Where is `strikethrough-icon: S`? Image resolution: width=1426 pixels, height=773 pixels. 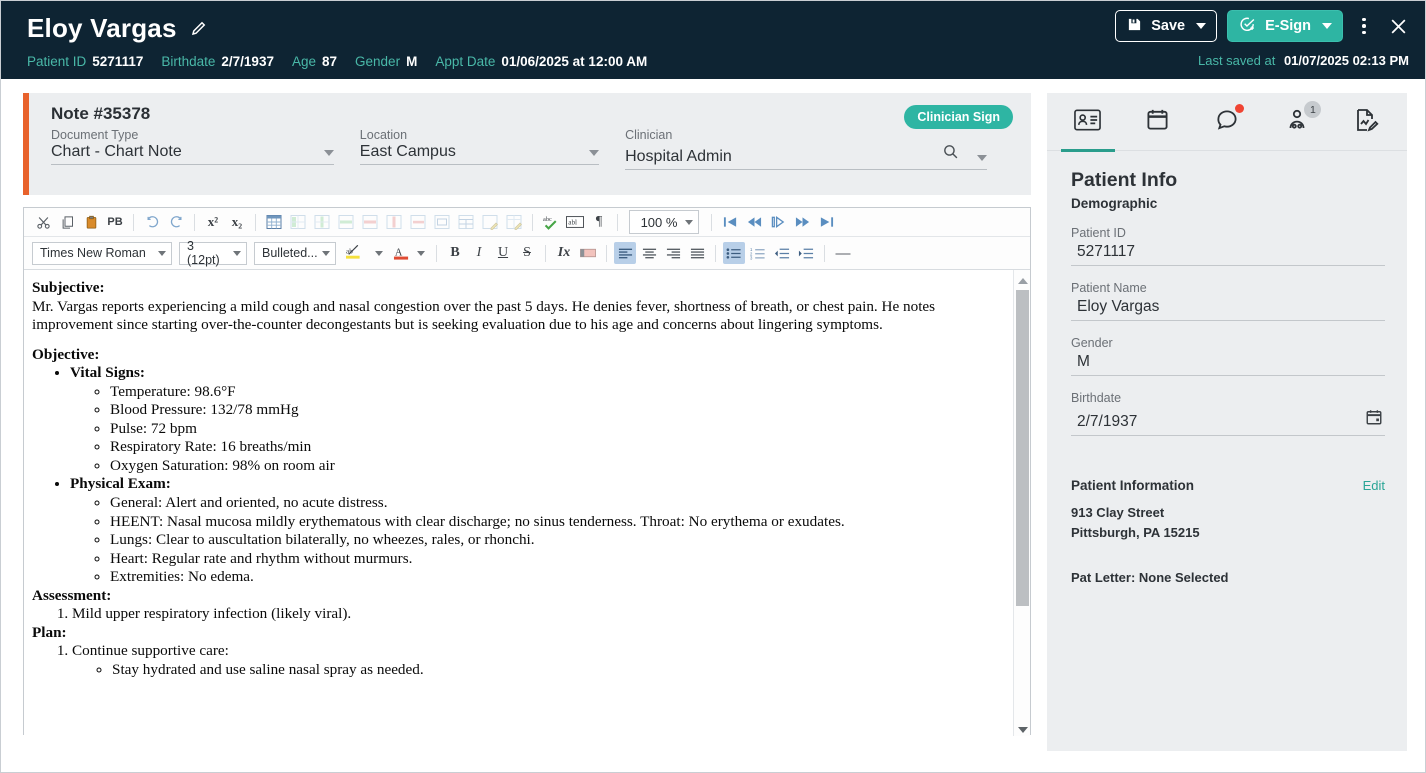 strikethrough-icon: S is located at coordinates (527, 253).